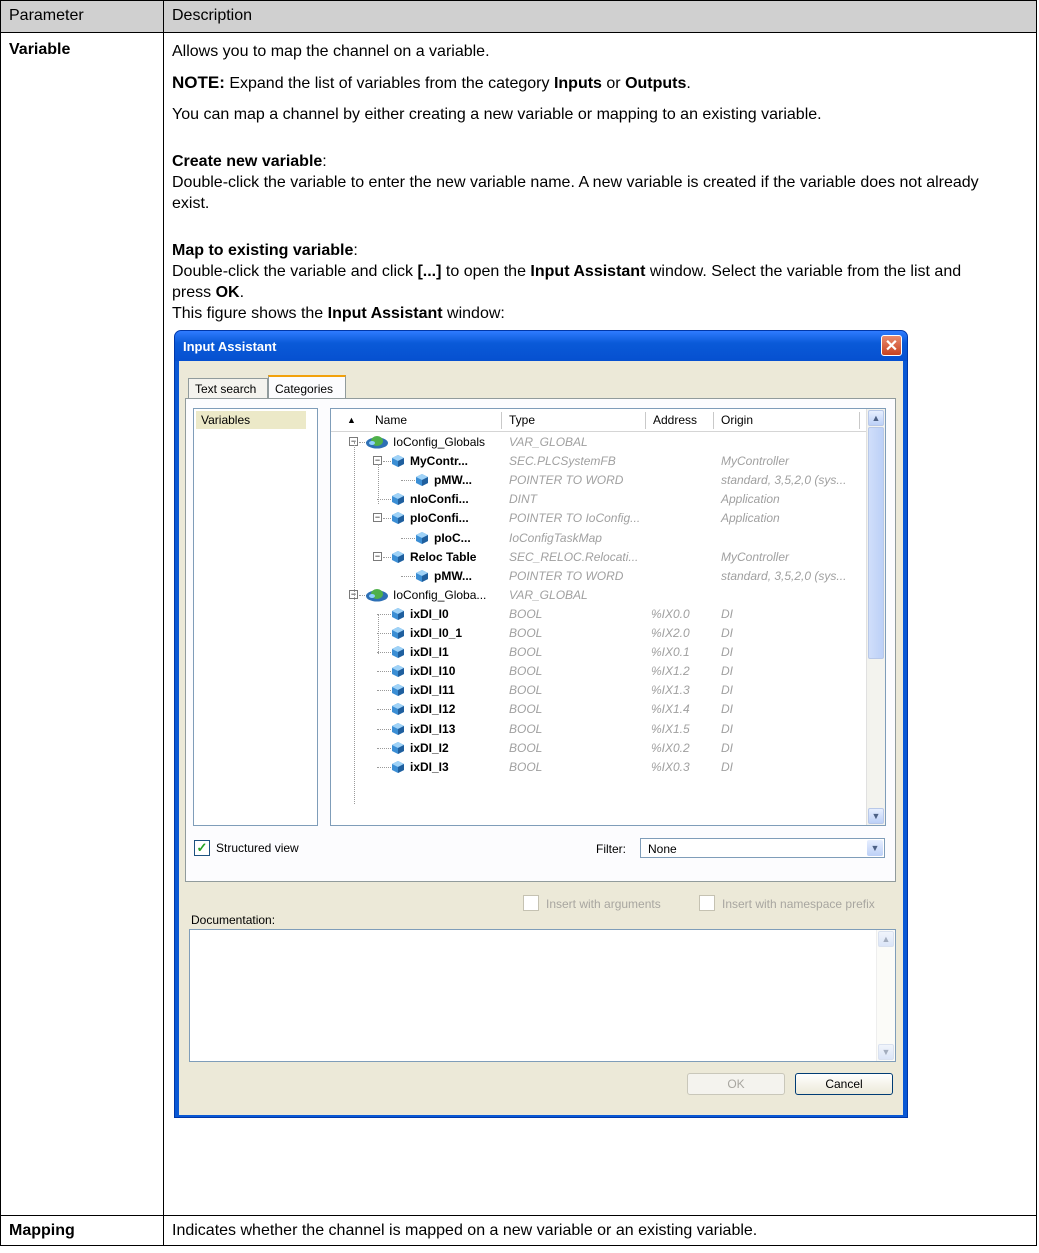  What do you see at coordinates (599, 748) in the screenshot?
I see `tree-row: ixDI_I2 BOOL %IX0.2 DI` at bounding box center [599, 748].